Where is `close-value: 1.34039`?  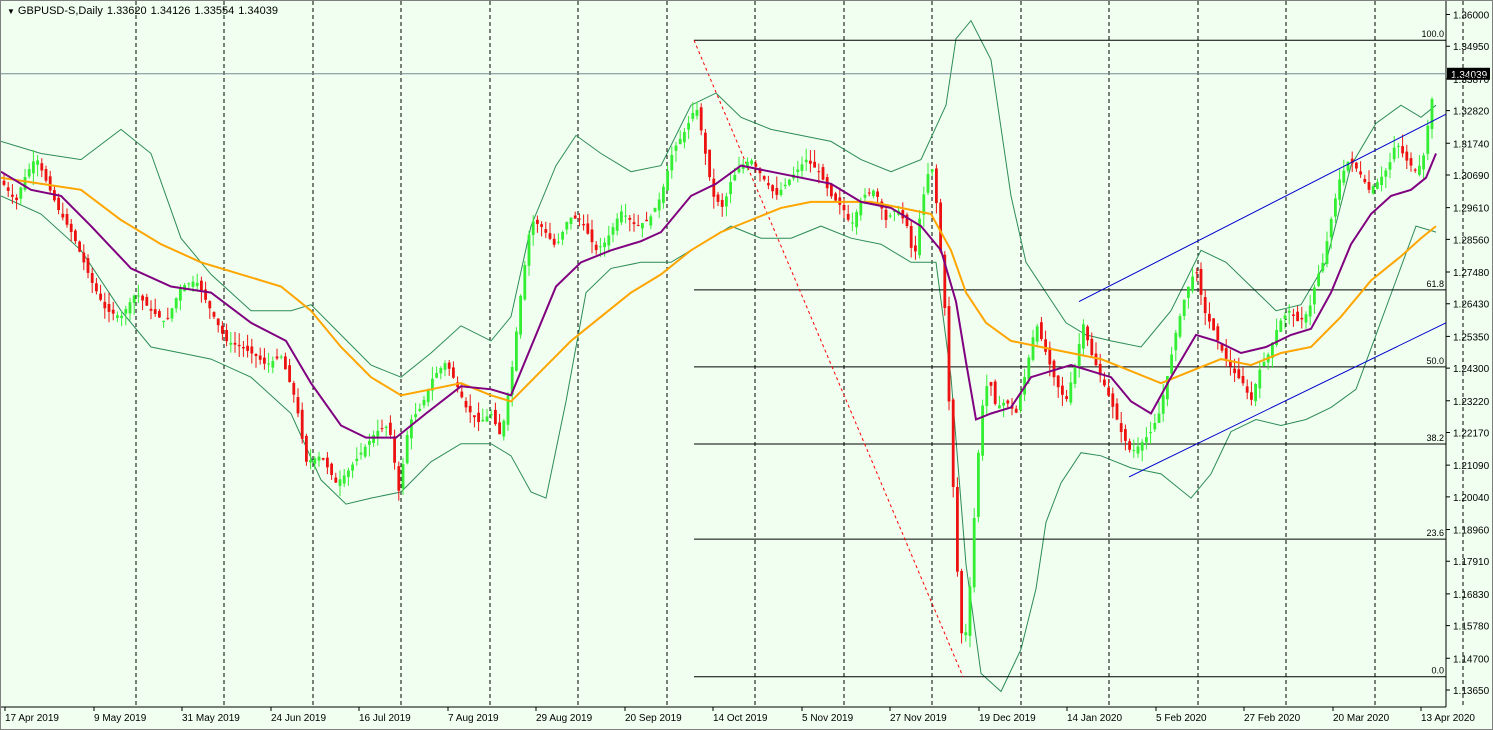 close-value: 1.34039 is located at coordinates (258, 11).